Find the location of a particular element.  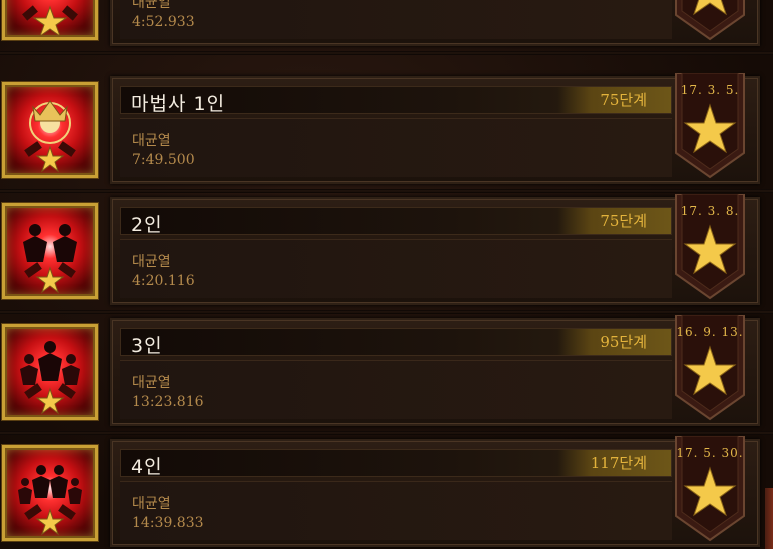

record-details: 대균열 4:20.116 is located at coordinates (396, 268).